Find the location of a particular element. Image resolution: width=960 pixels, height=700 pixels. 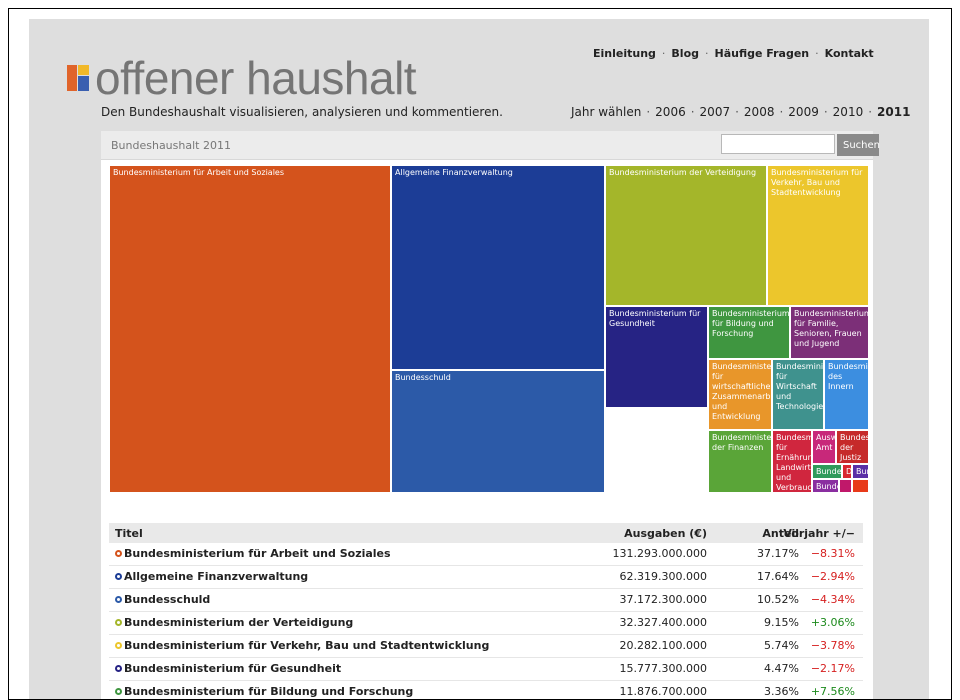

site-logo: offener haushalt is located at coordinates (242, 78).